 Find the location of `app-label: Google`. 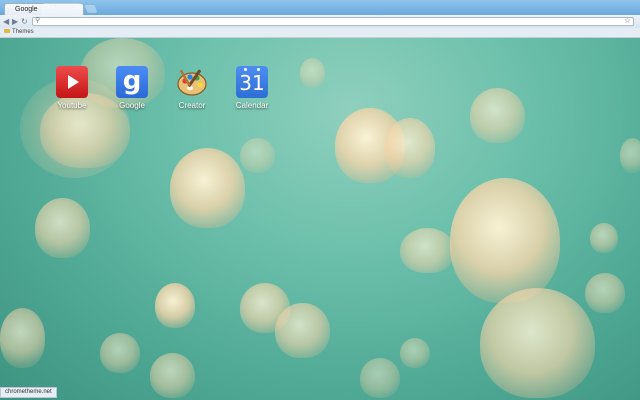

app-label: Google is located at coordinates (132, 105).